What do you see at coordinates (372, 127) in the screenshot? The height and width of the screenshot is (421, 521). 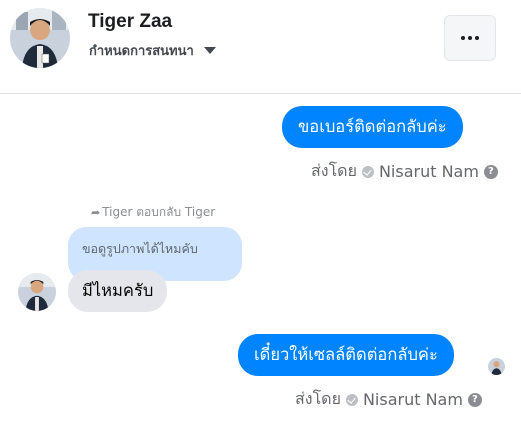 I see `outgoing-message-bubble: ขอเบอร์ติดต่อกลับค่ะ` at bounding box center [372, 127].